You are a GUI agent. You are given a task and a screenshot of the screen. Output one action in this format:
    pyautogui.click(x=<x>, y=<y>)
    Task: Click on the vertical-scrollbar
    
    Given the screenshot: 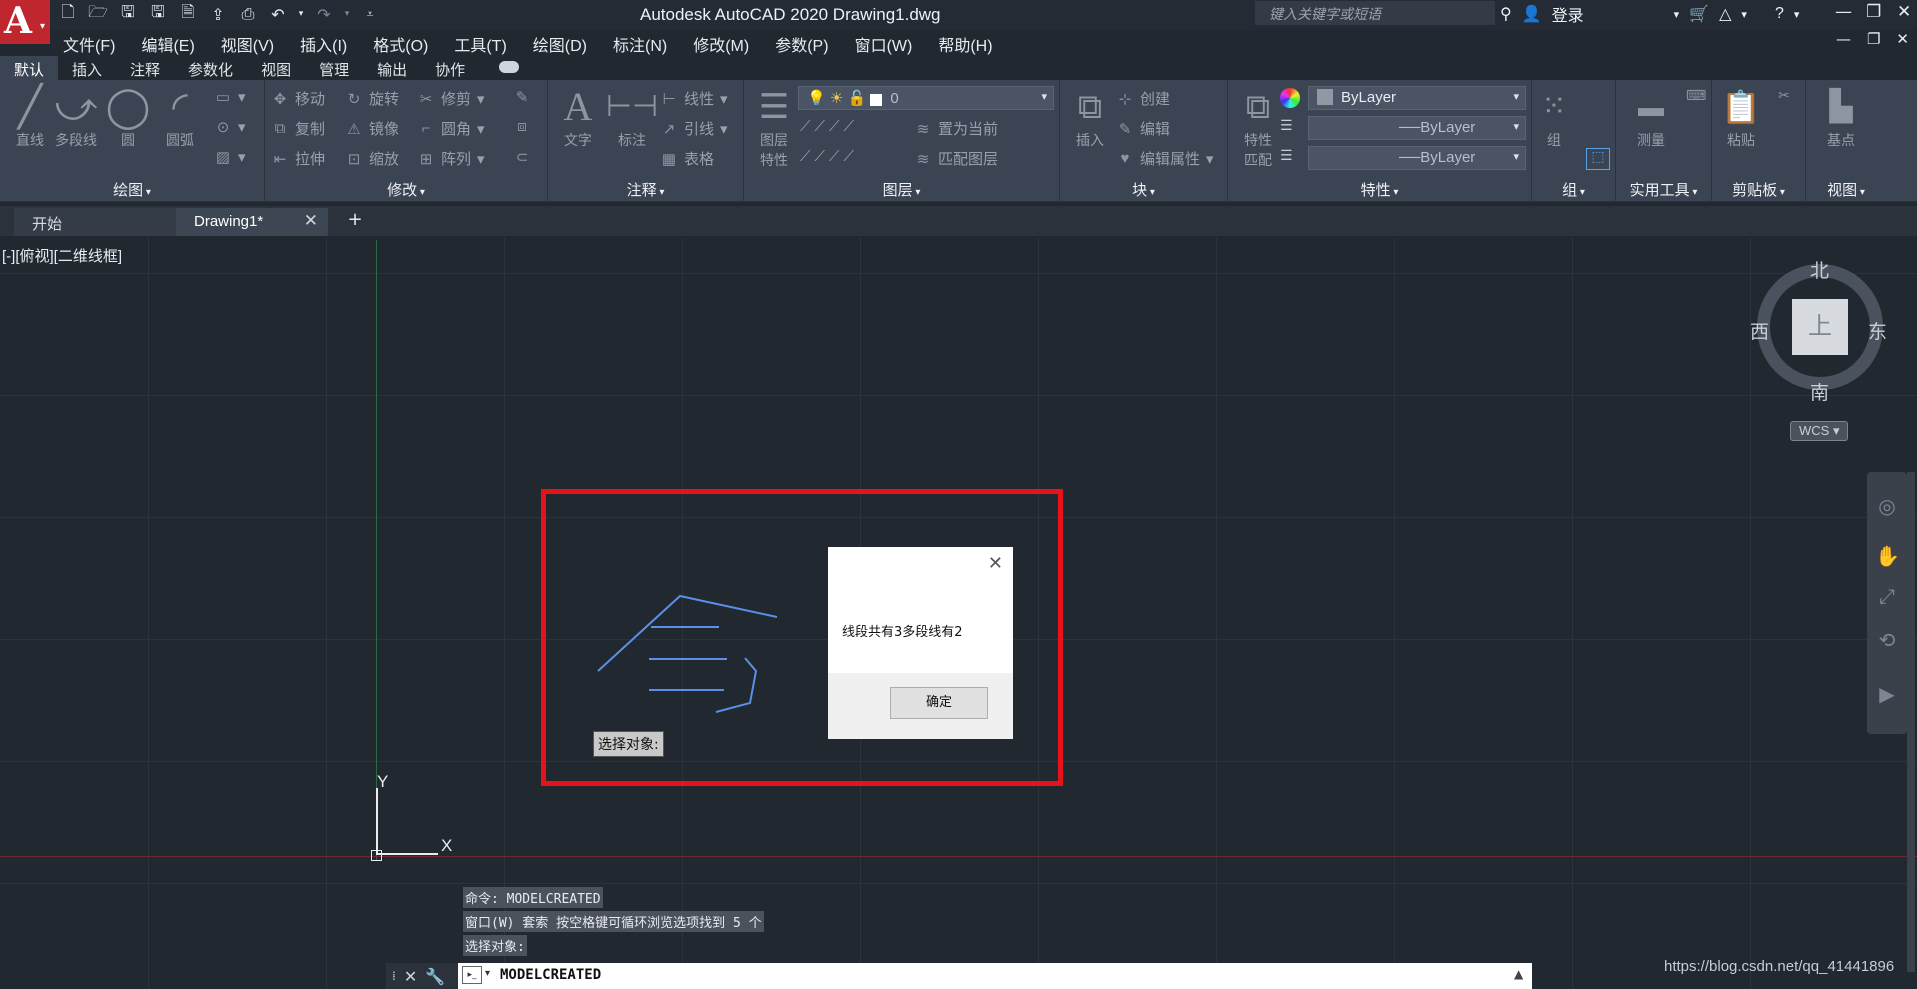 What is the action you would take?
    pyautogui.click(x=1911, y=722)
    